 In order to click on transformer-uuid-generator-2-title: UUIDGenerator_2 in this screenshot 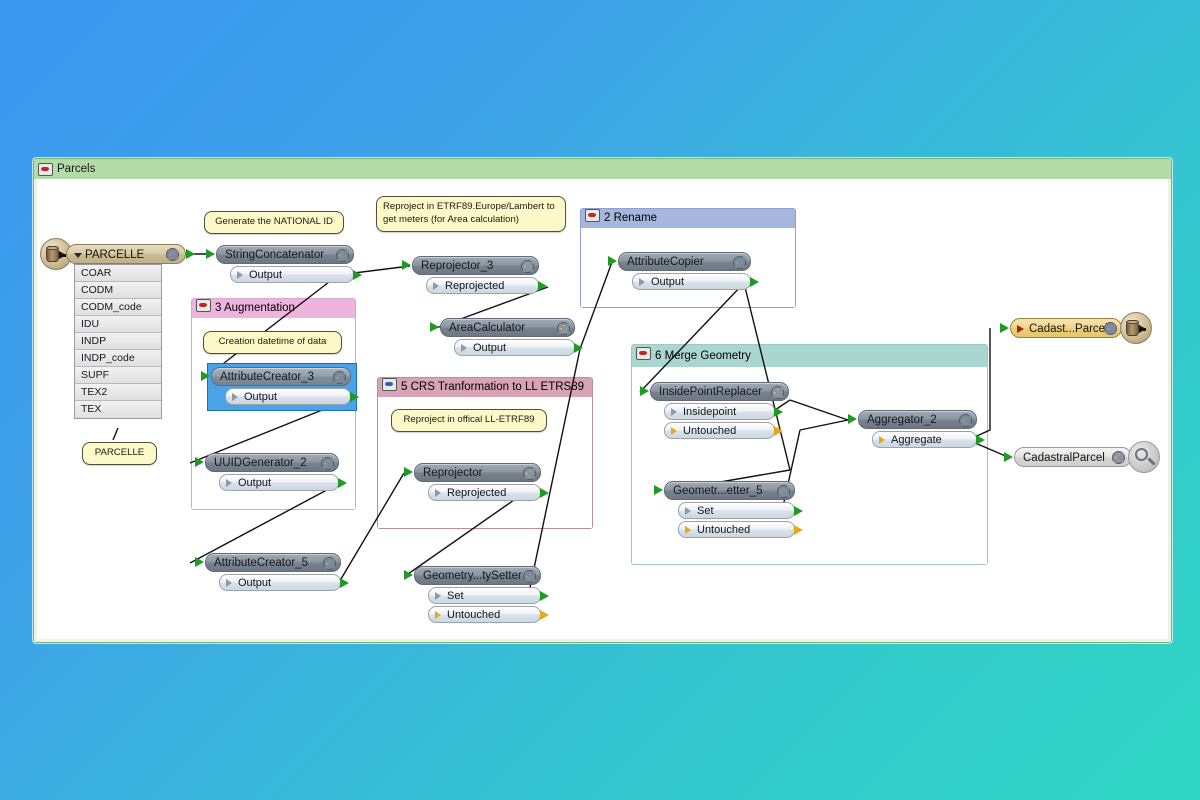, I will do `click(272, 462)`.